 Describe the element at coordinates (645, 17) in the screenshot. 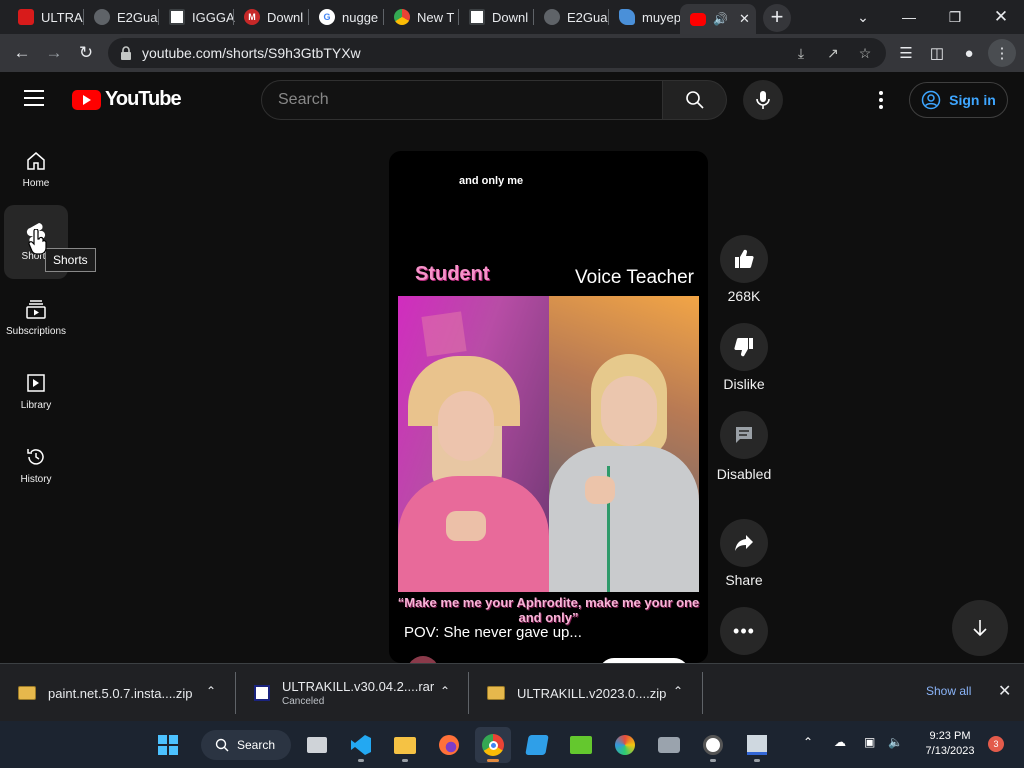

I see `tab-muyep: muyep` at that location.